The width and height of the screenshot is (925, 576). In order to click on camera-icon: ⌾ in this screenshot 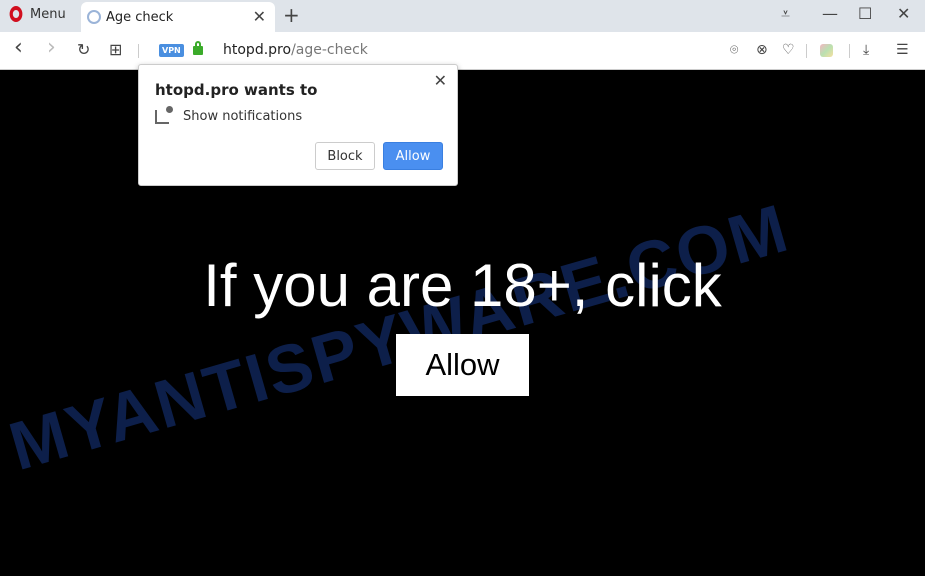, I will do `click(734, 50)`.